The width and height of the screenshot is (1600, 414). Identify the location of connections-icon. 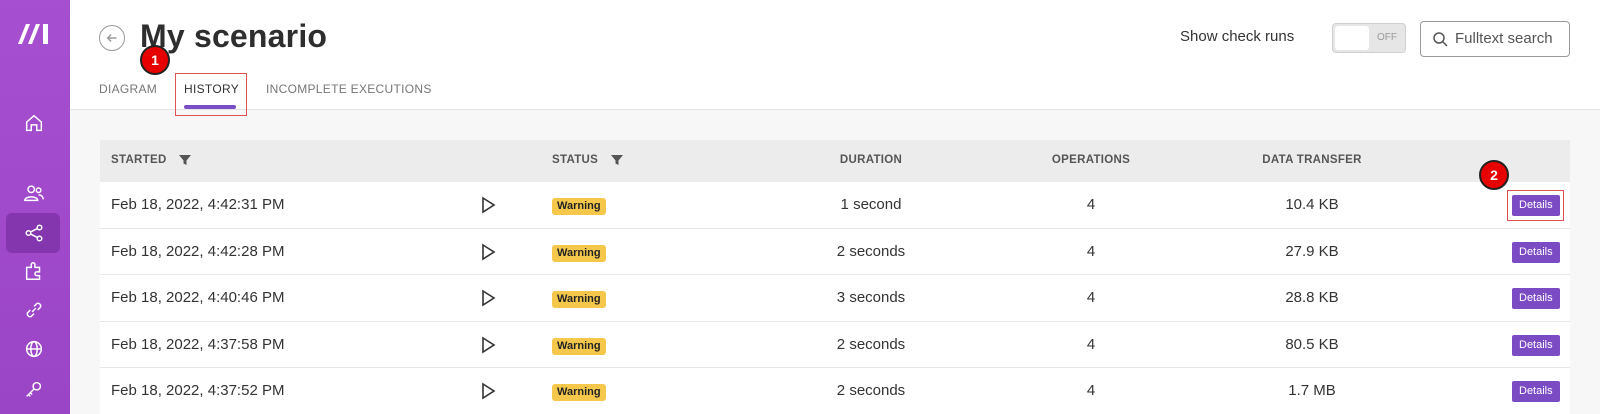
(34, 310).